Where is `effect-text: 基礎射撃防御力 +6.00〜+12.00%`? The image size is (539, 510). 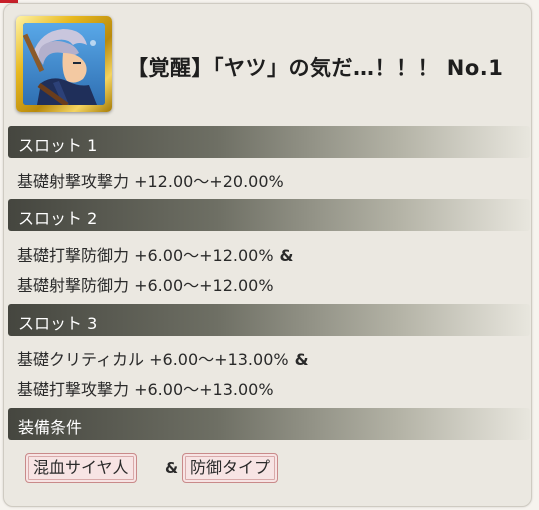 effect-text: 基礎射撃防御力 +6.00〜+12.00% is located at coordinates (145, 285).